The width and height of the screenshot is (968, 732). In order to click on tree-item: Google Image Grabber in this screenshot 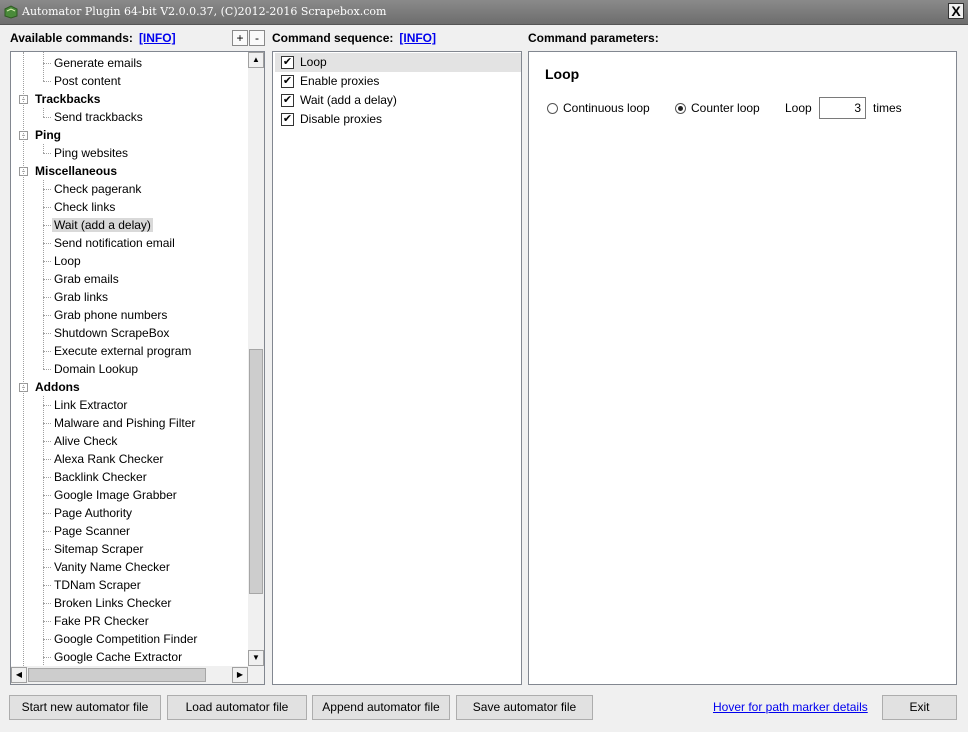, I will do `click(115, 495)`.